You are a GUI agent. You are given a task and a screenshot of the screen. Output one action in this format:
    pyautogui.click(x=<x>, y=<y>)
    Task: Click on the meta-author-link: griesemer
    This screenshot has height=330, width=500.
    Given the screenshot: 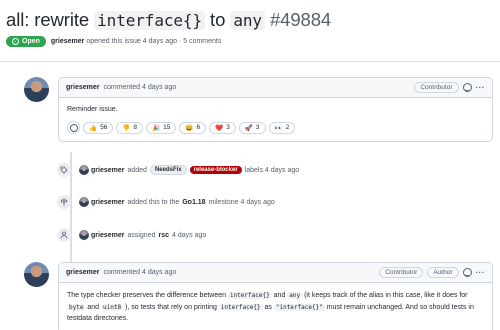 What is the action you would take?
    pyautogui.click(x=67, y=41)
    